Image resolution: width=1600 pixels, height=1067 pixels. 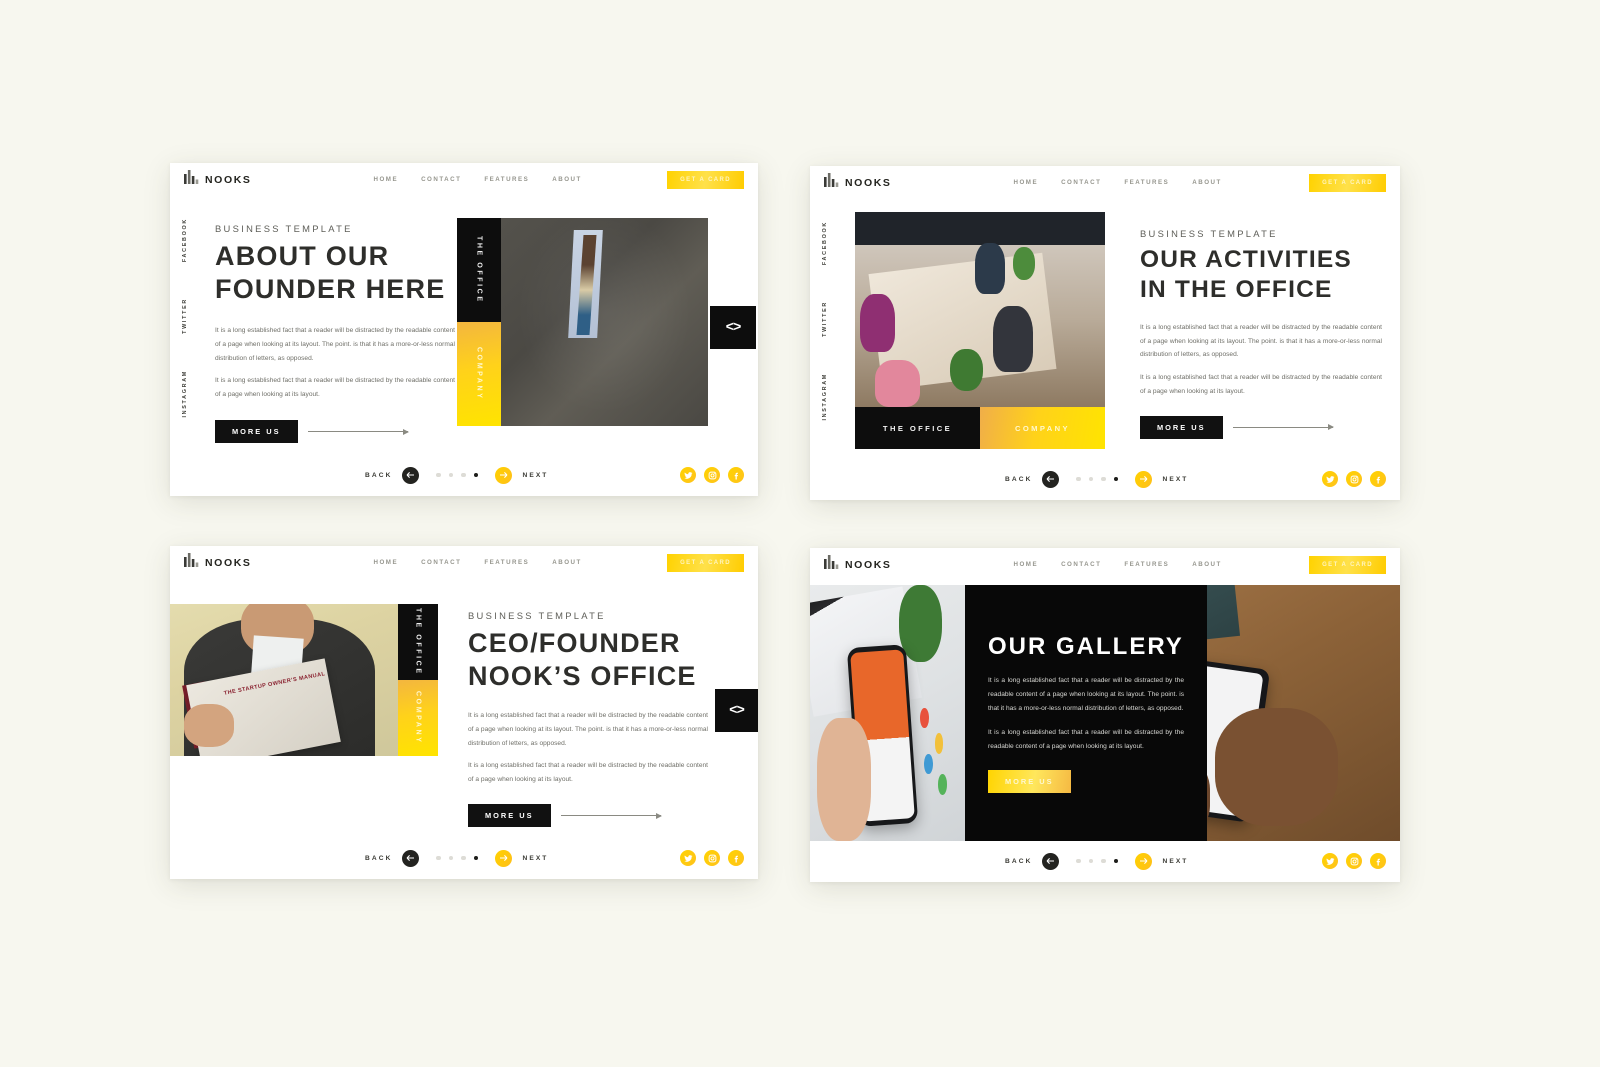 What do you see at coordinates (1261, 427) in the screenshot?
I see `more-us-row: MORE US` at bounding box center [1261, 427].